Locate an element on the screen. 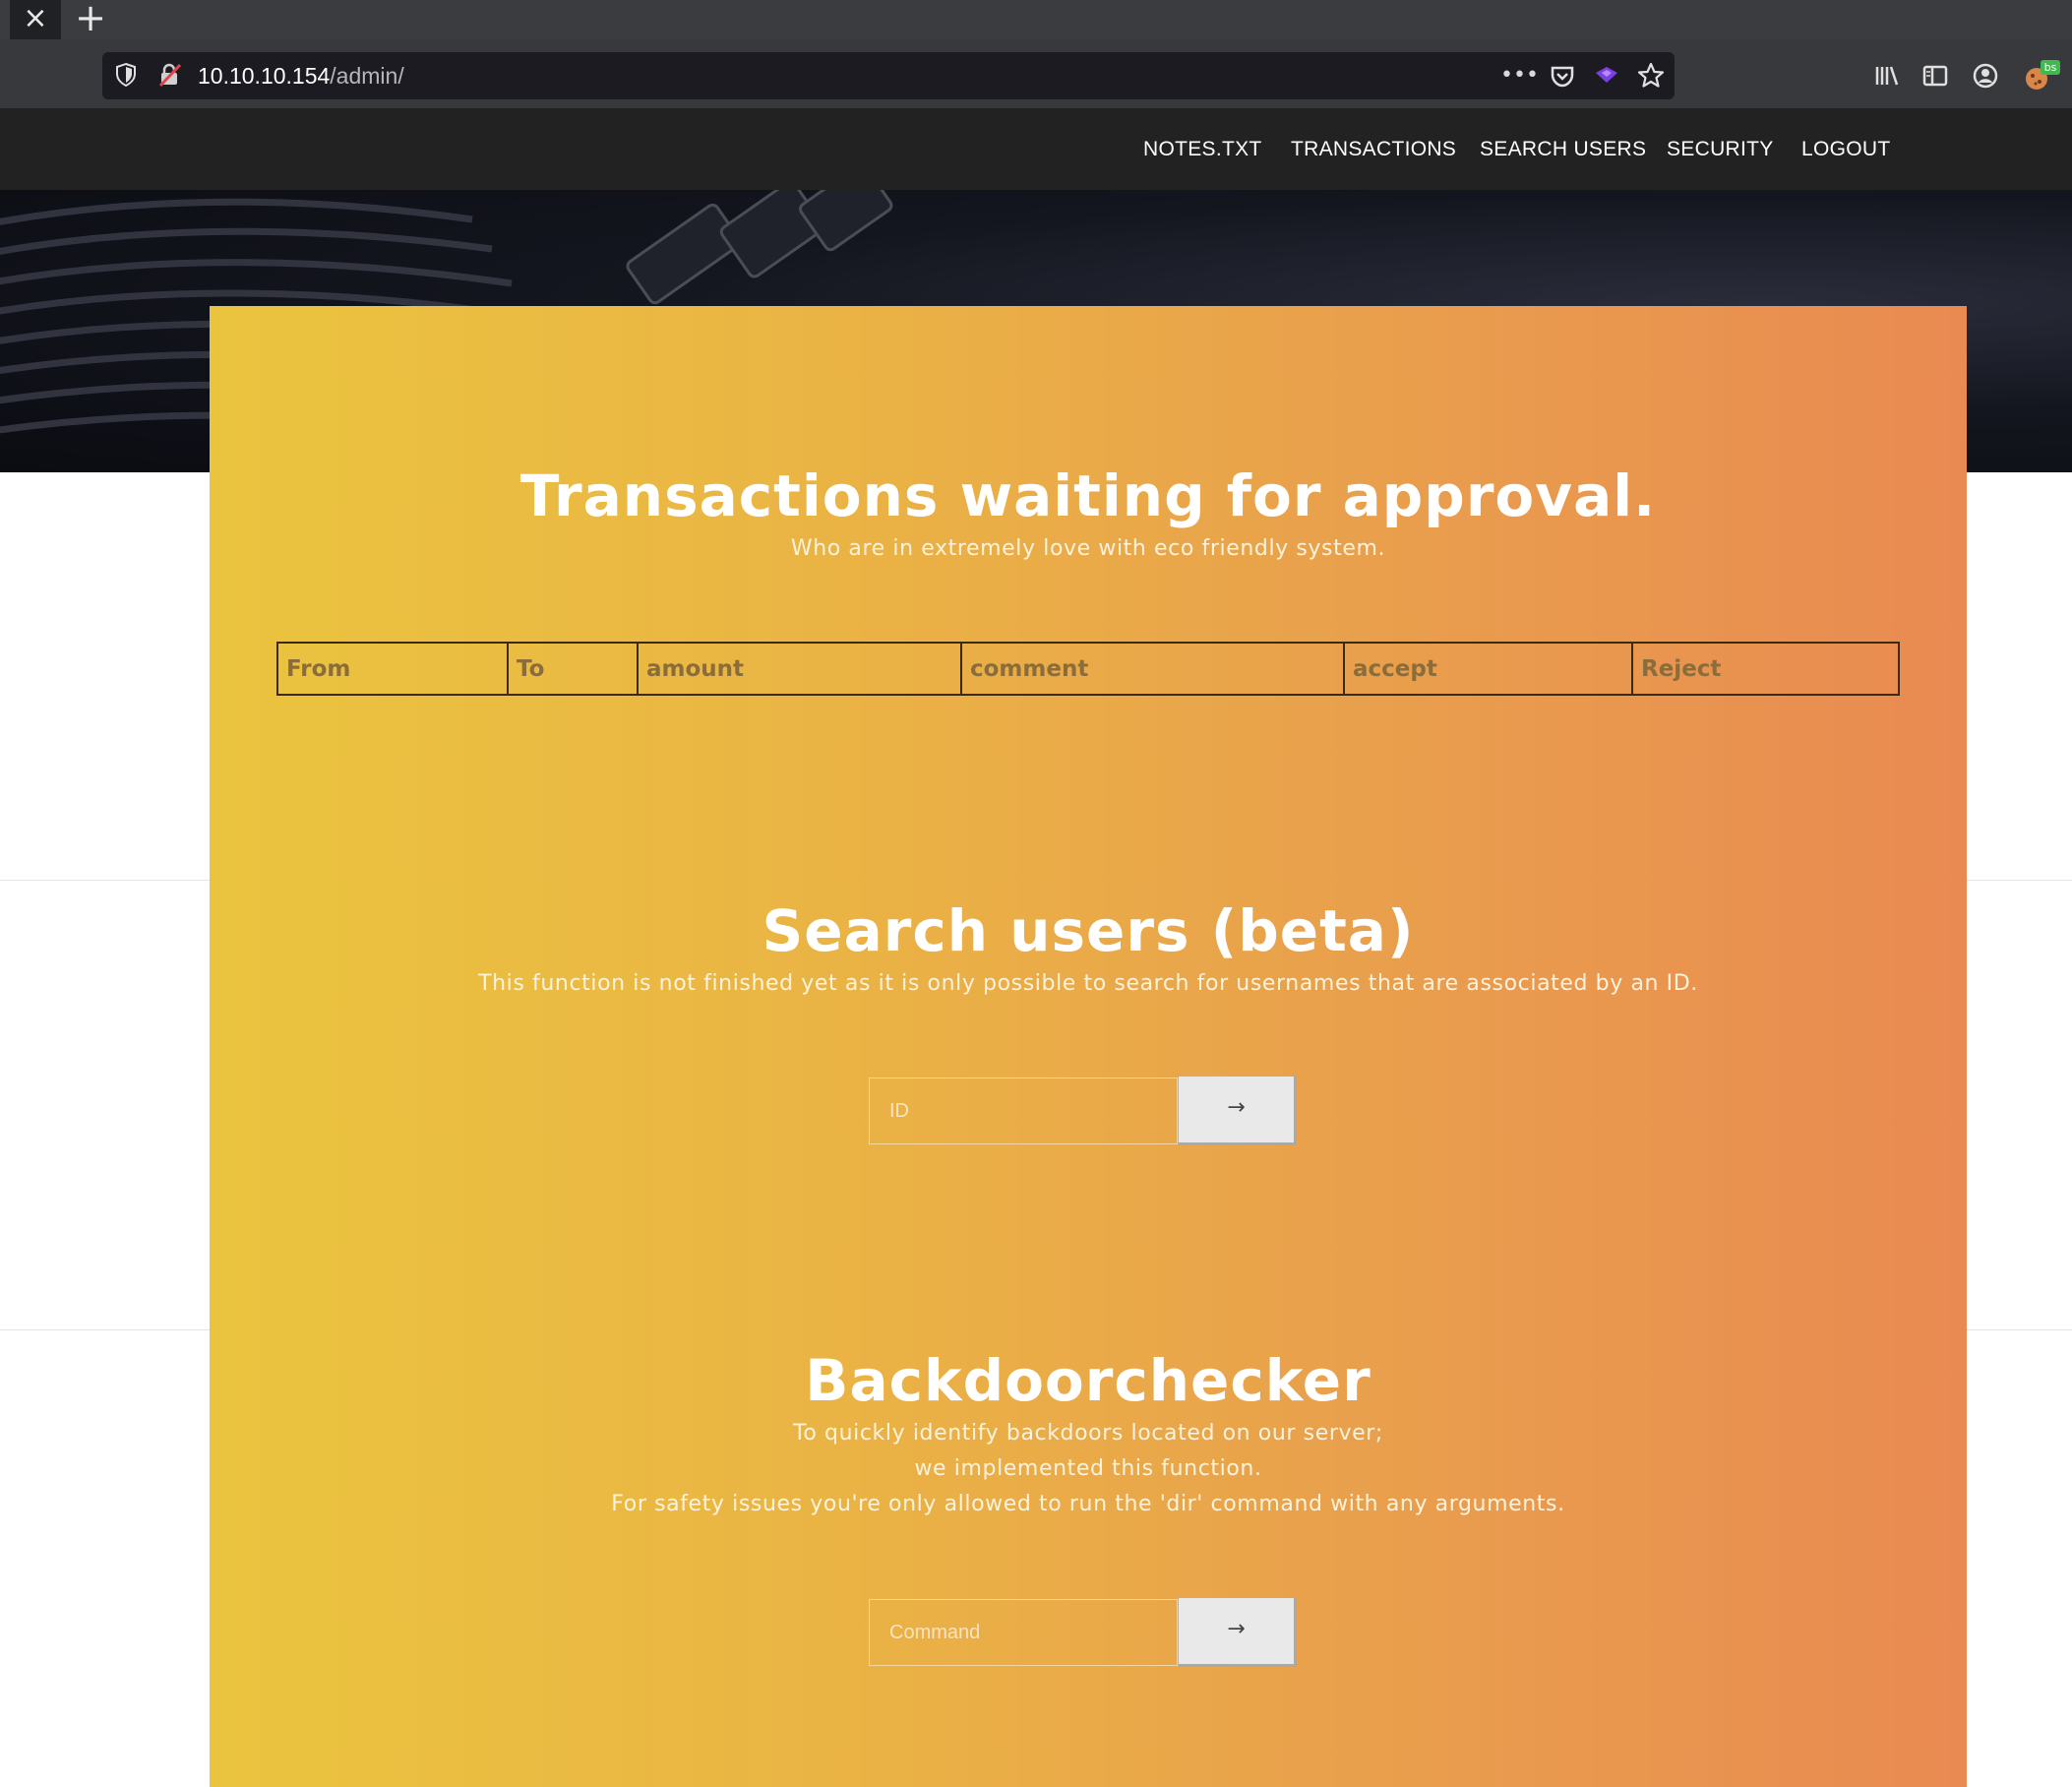  command-input is located at coordinates (1023, 1632).